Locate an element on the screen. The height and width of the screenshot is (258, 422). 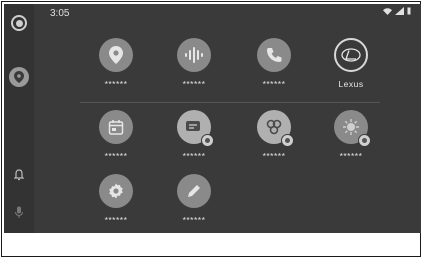
signal-icon is located at coordinates (399, 11).